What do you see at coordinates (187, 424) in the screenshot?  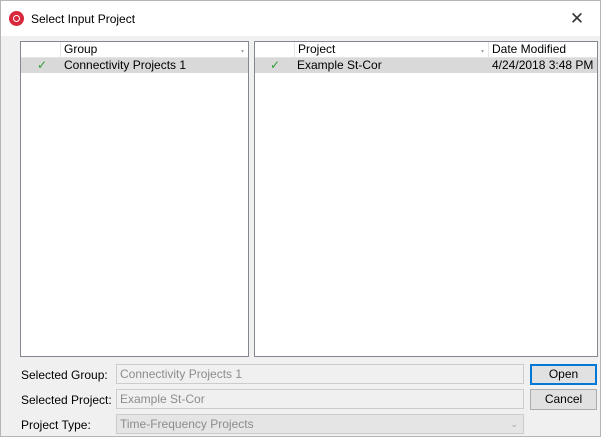 I see `project-type-value: Time-Frequency Projects` at bounding box center [187, 424].